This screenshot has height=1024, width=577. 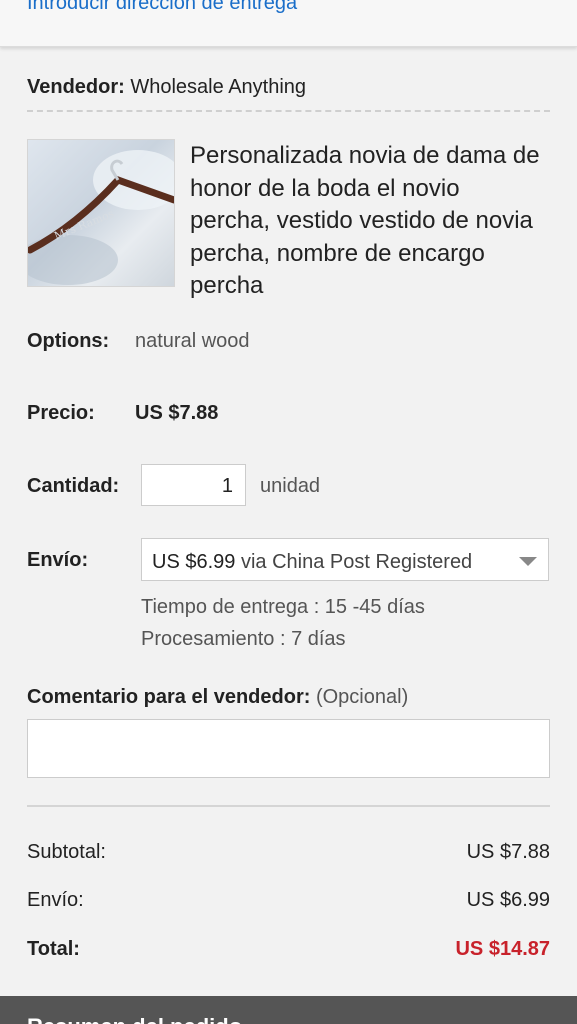 I want to click on quantity-label: Cantidad:, so click(x=73, y=486).